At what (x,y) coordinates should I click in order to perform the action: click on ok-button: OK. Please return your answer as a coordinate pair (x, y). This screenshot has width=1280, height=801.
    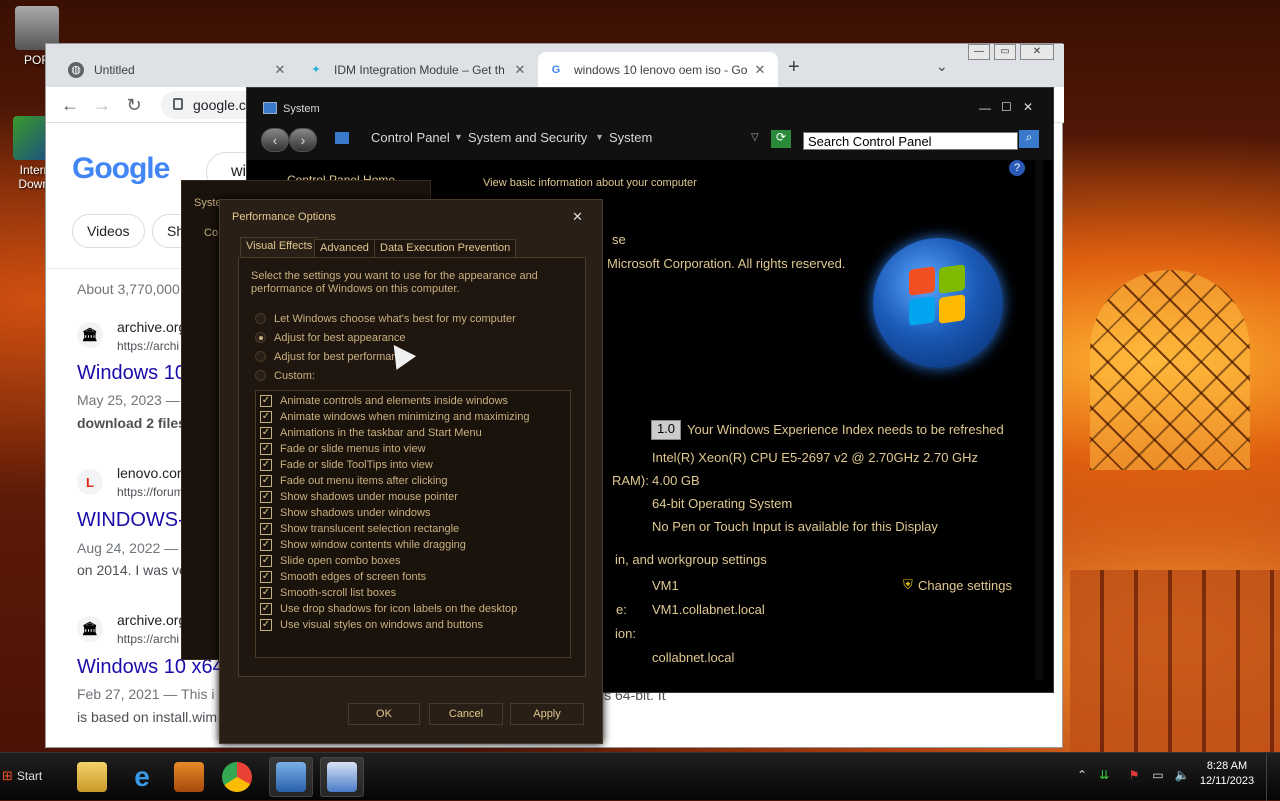
    Looking at the image, I should click on (384, 714).